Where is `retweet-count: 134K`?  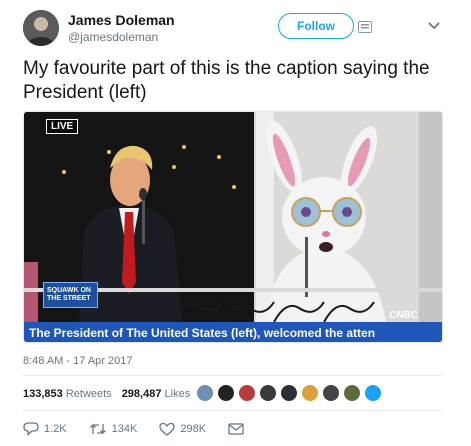
retweet-count: 134K is located at coordinates (124, 429).